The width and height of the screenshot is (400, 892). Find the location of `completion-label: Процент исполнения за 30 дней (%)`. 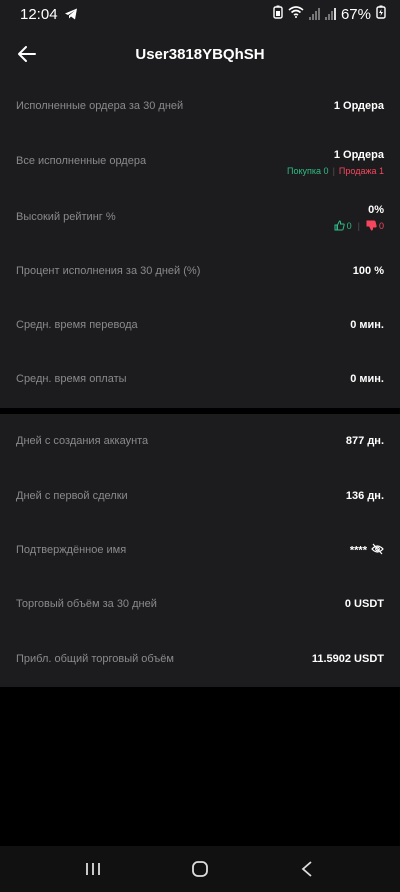

completion-label: Процент исполнения за 30 дней (%) is located at coordinates (108, 271).